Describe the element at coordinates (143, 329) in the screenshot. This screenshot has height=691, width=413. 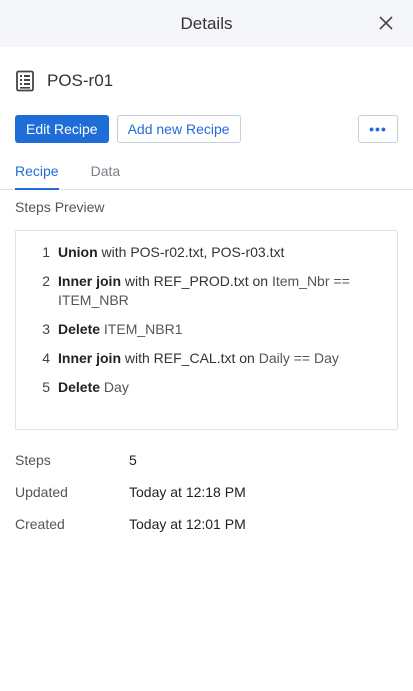
I see `step-column: ITEM_NBR1` at that location.